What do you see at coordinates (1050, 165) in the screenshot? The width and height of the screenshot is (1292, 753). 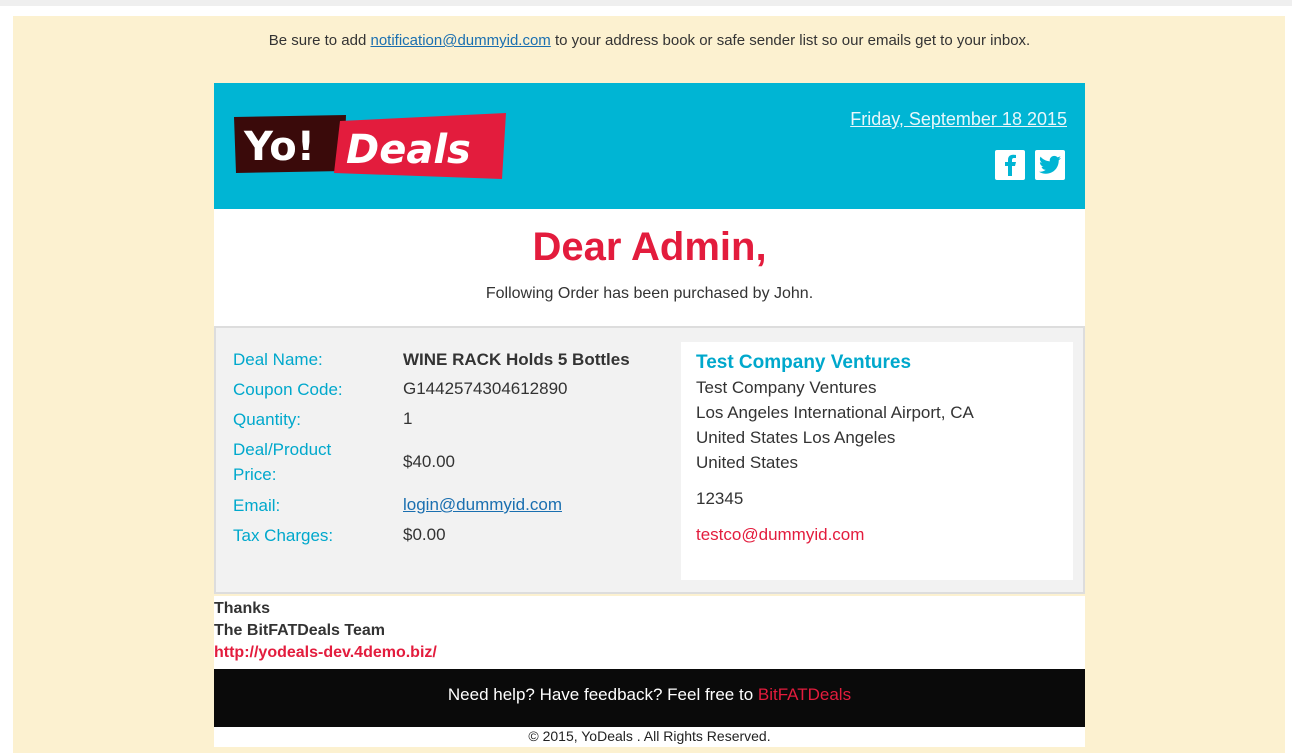 I see `twitter-icon` at bounding box center [1050, 165].